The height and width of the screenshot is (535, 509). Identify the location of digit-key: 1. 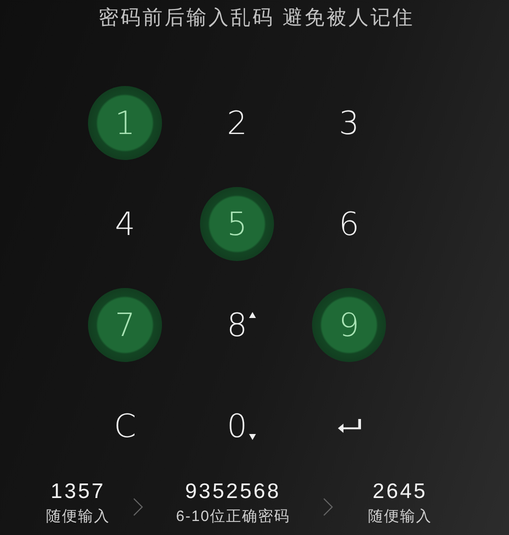
(125, 123).